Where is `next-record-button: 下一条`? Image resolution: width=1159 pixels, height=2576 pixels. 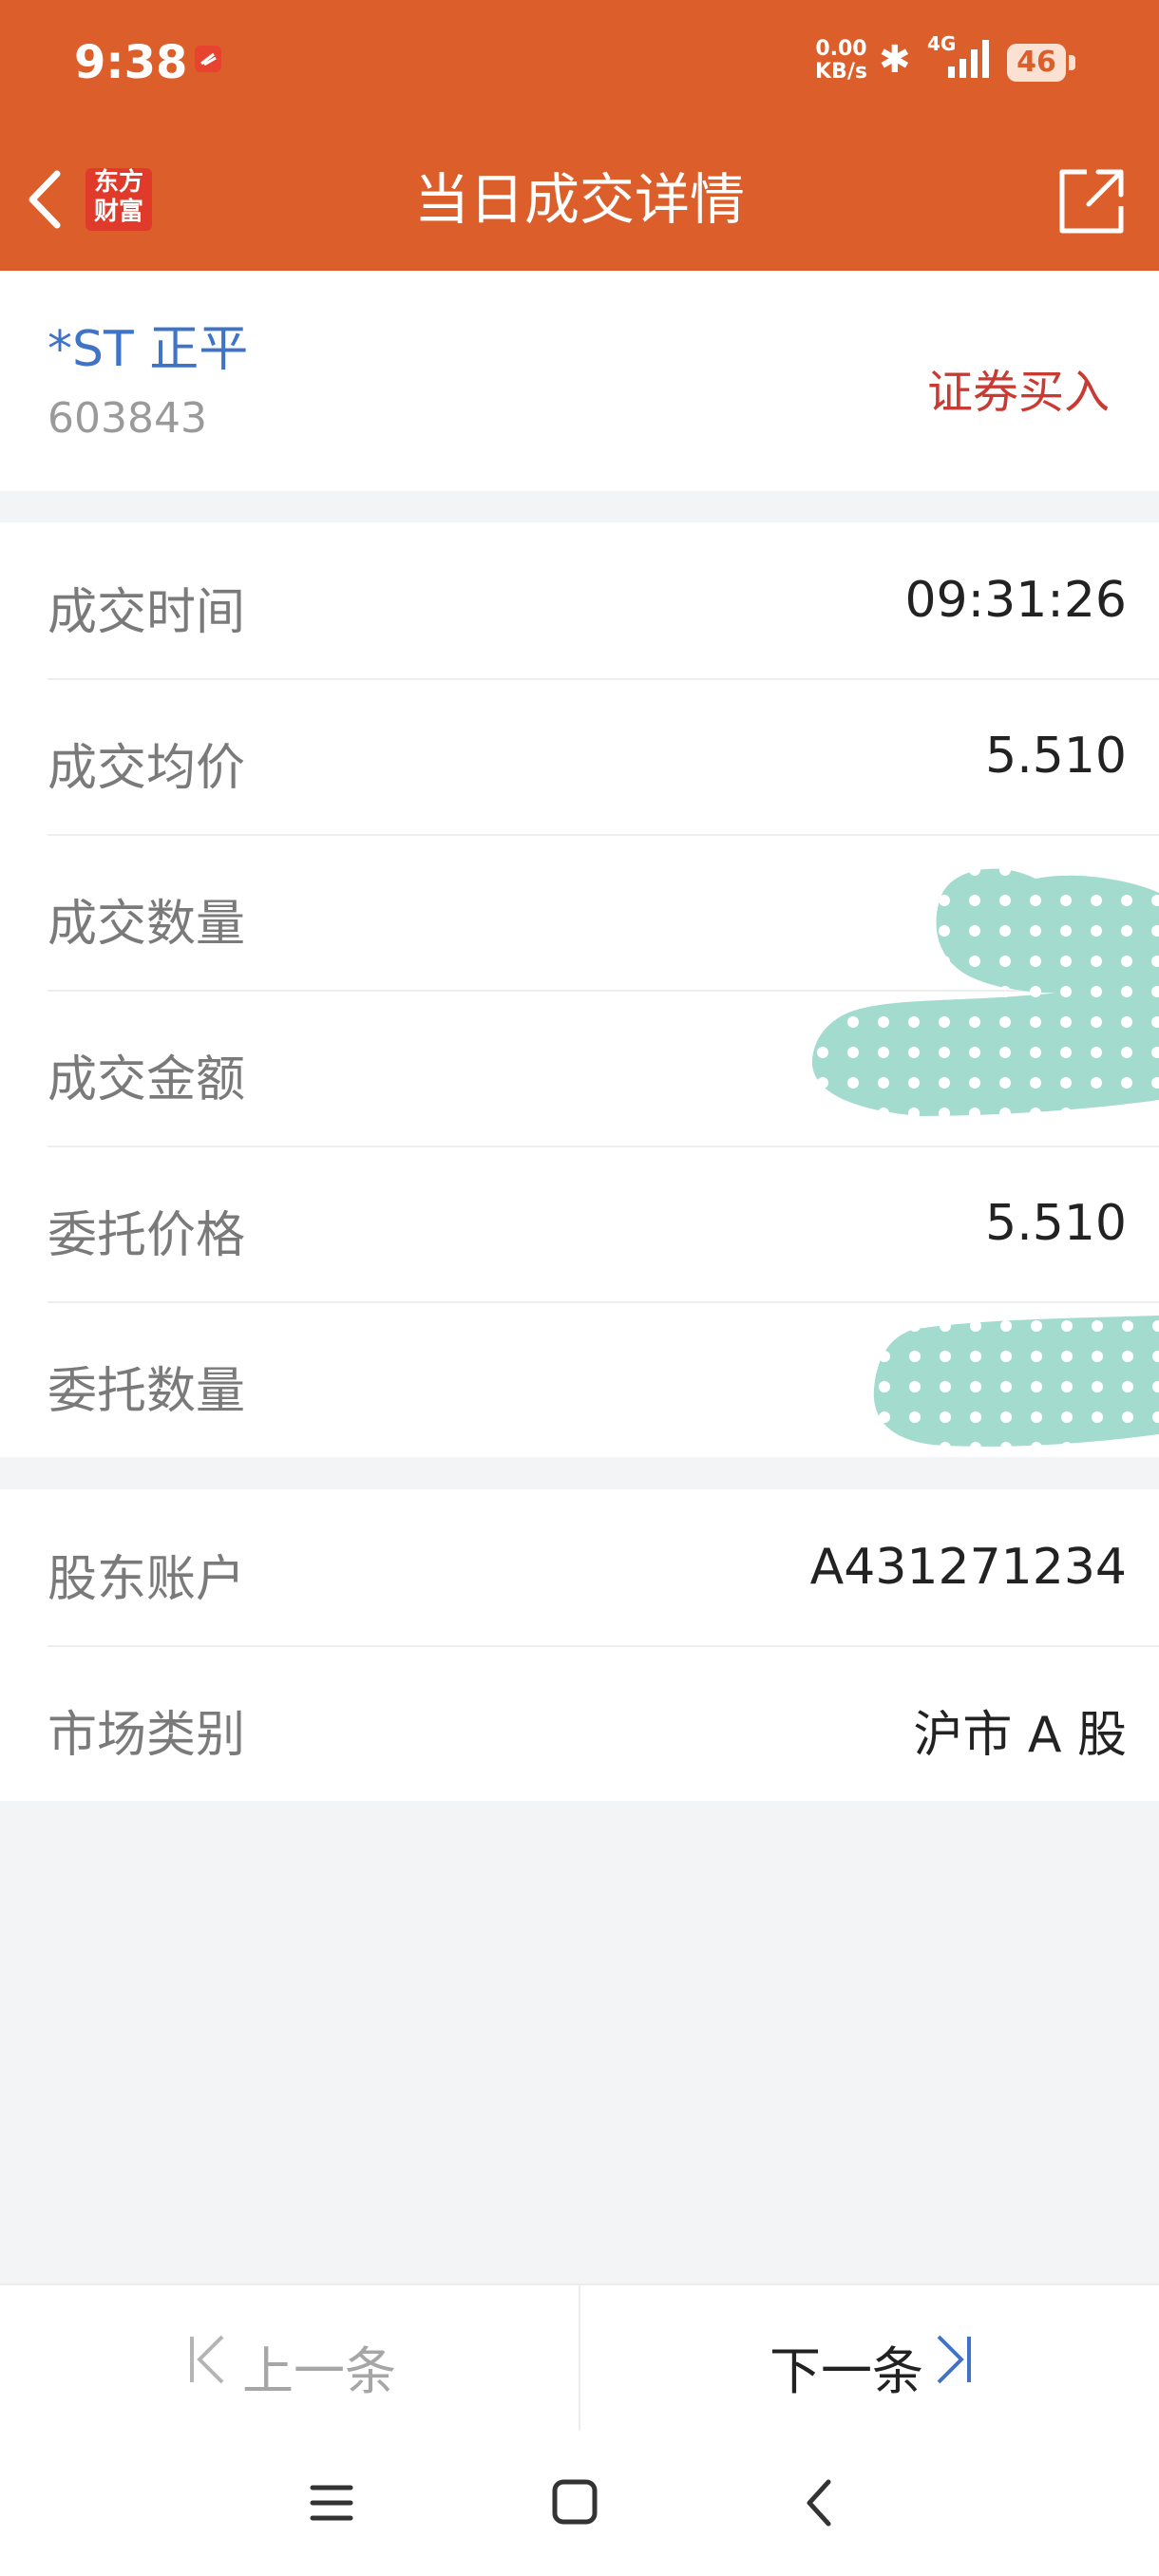
next-record-button: 下一条 is located at coordinates (869, 2359).